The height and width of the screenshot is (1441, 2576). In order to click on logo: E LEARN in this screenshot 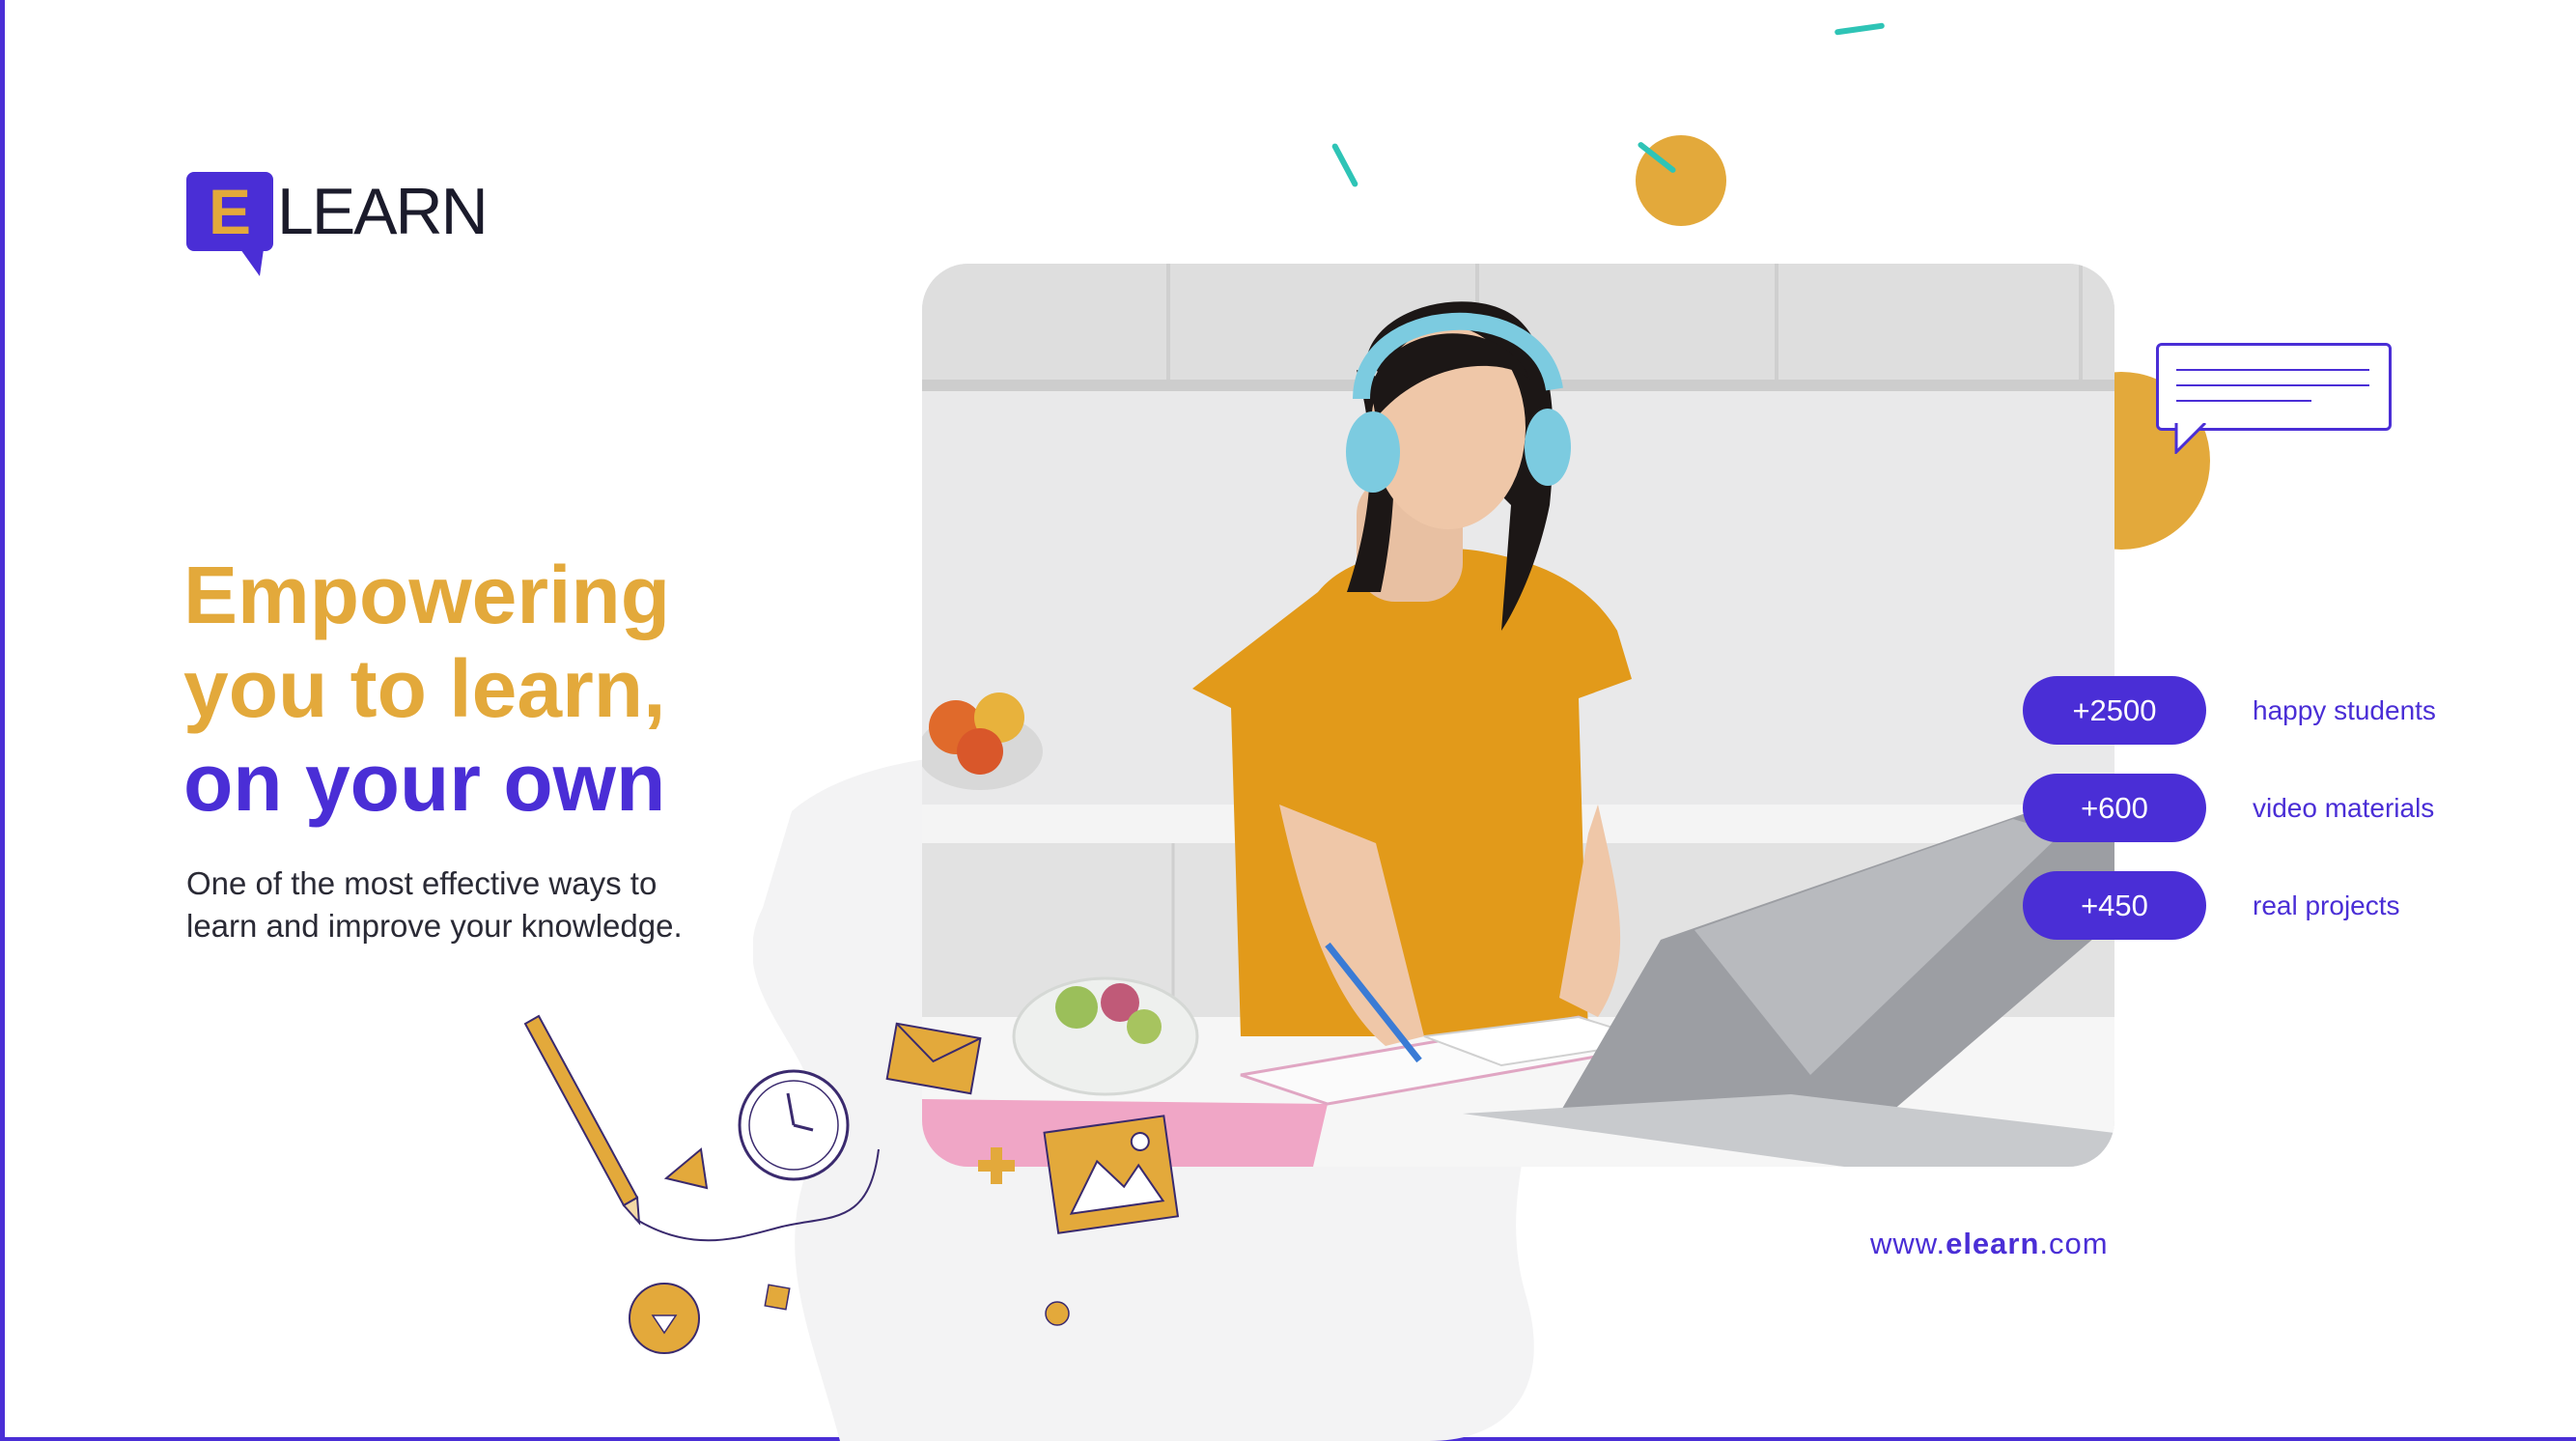, I will do `click(338, 224)`.